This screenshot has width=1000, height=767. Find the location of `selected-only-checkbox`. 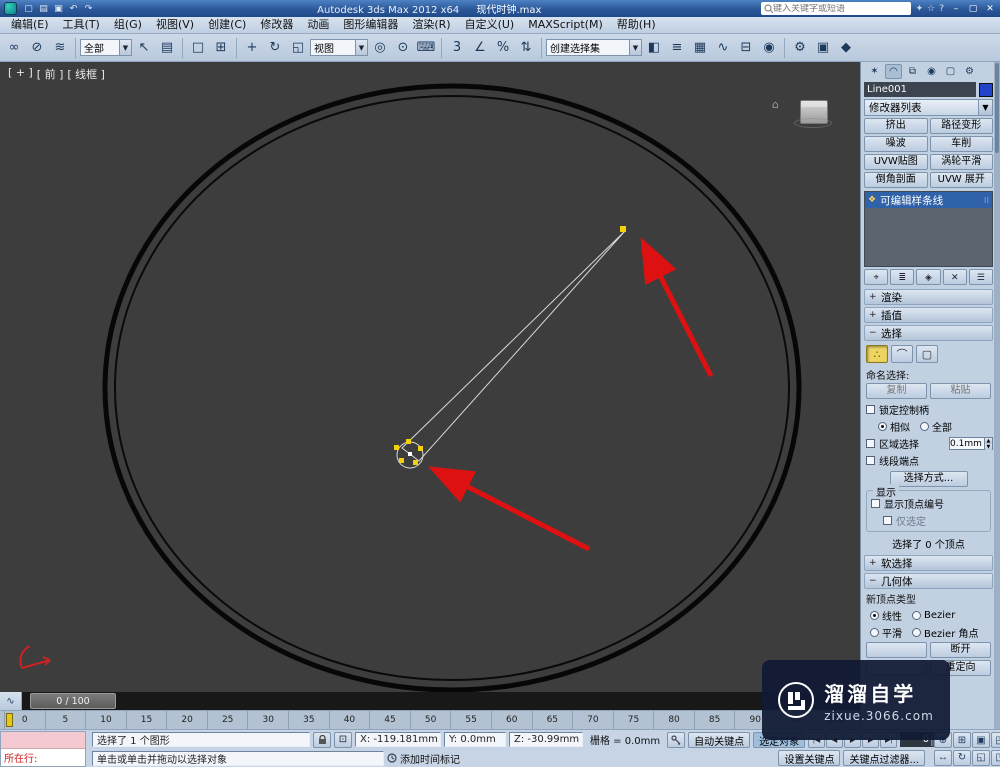

selected-only-checkbox is located at coordinates (887, 520).